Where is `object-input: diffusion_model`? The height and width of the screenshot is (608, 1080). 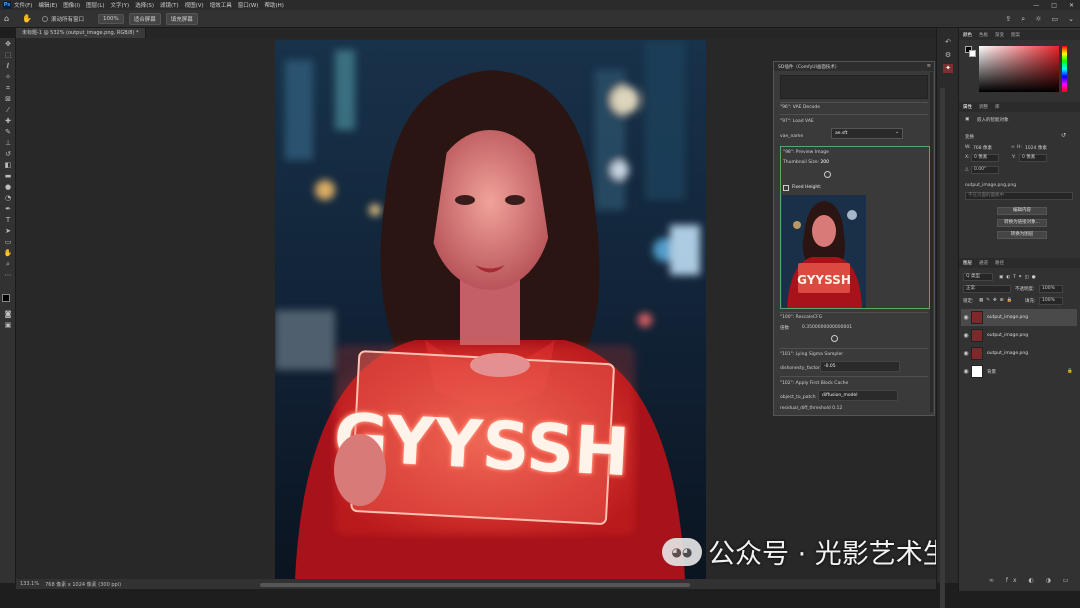
object-input: diffusion_model is located at coordinates (858, 395).